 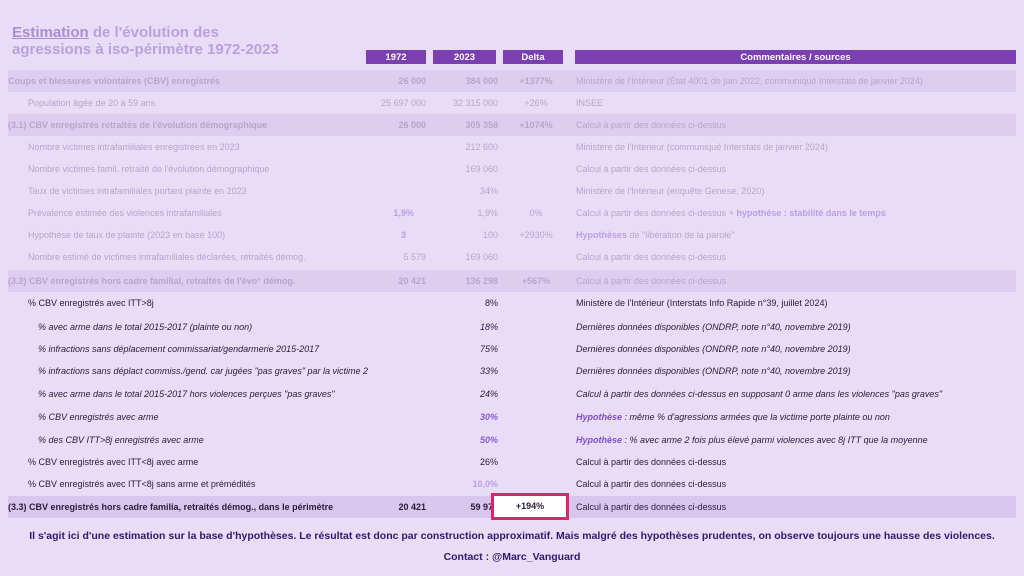 I want to click on row-comment: INSEE, so click(x=590, y=103).